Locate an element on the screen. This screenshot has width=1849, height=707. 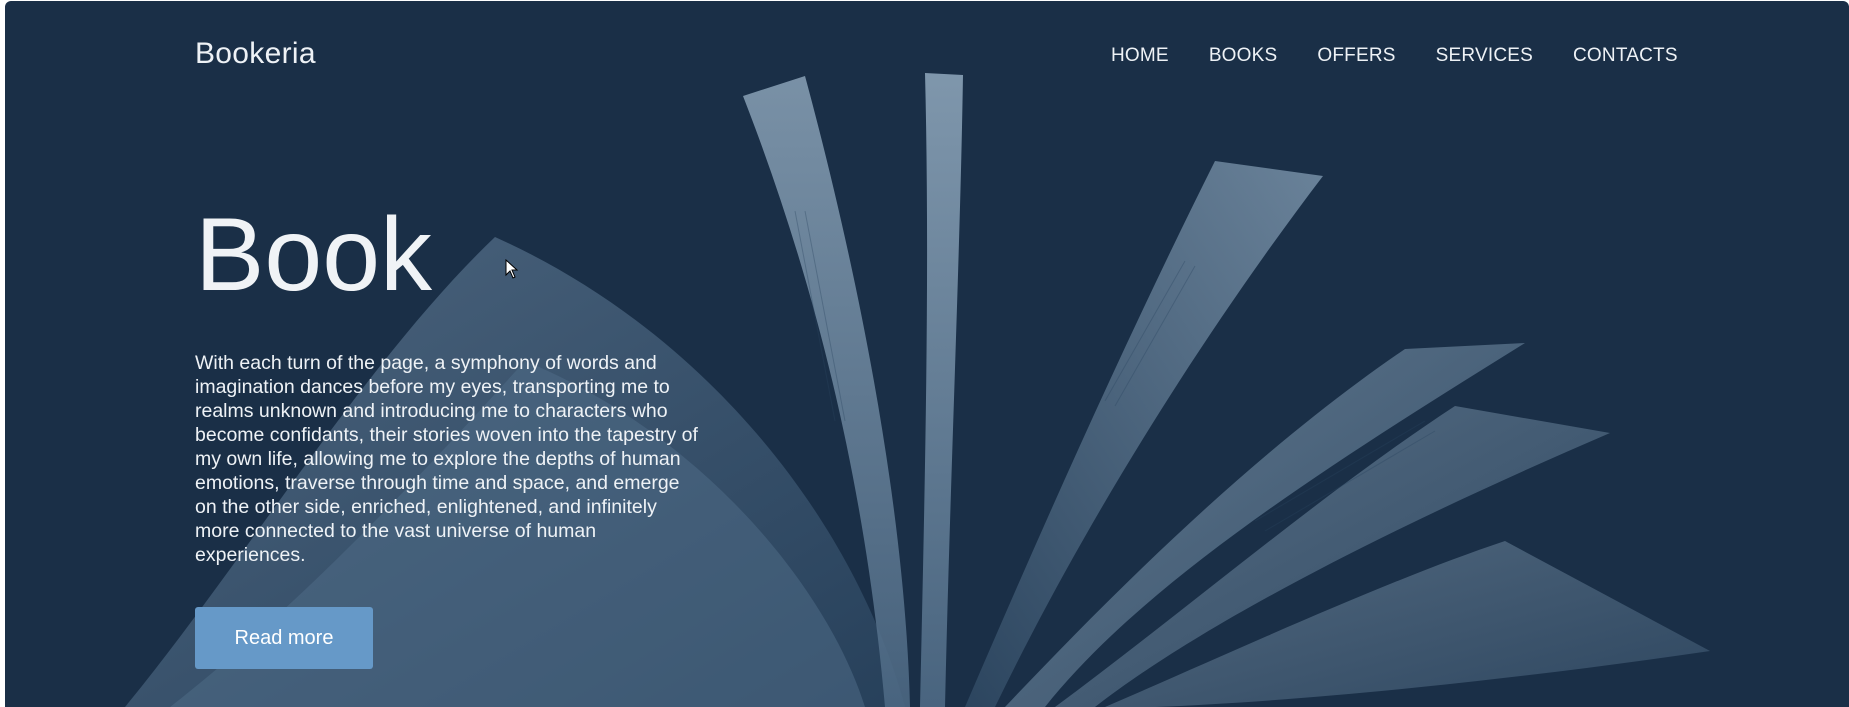
nav-item-offers: OFFERS is located at coordinates (1356, 56).